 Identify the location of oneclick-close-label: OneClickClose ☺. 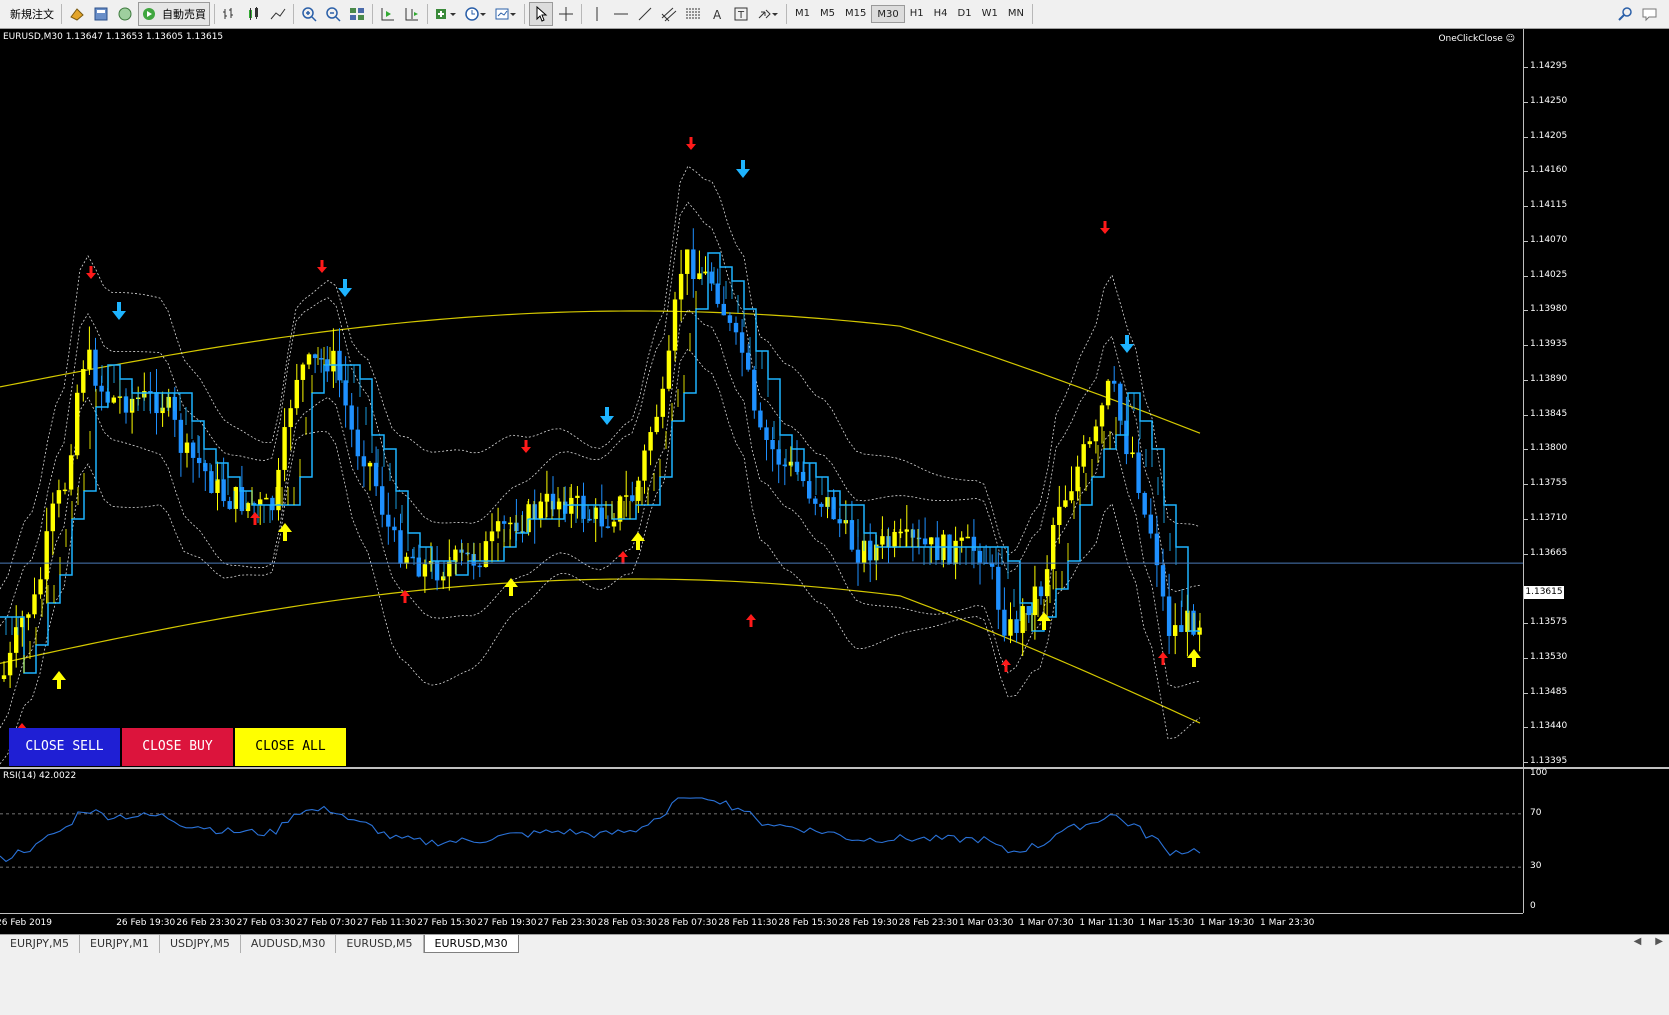
(1476, 39).